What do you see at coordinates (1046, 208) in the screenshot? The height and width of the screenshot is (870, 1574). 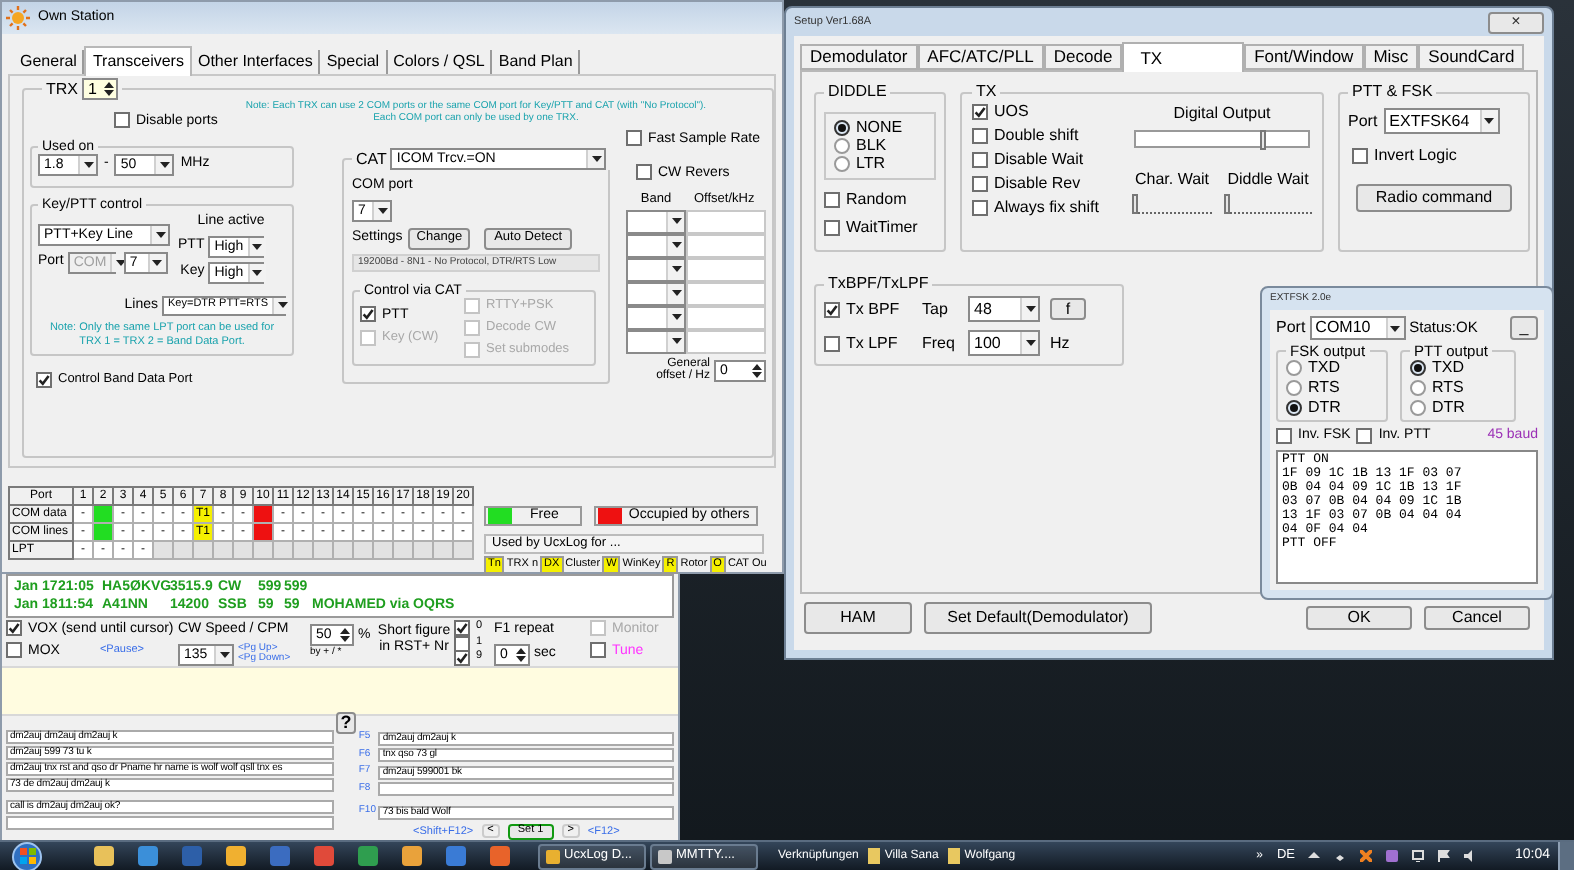 I see `checkbox: Always fix shift` at bounding box center [1046, 208].